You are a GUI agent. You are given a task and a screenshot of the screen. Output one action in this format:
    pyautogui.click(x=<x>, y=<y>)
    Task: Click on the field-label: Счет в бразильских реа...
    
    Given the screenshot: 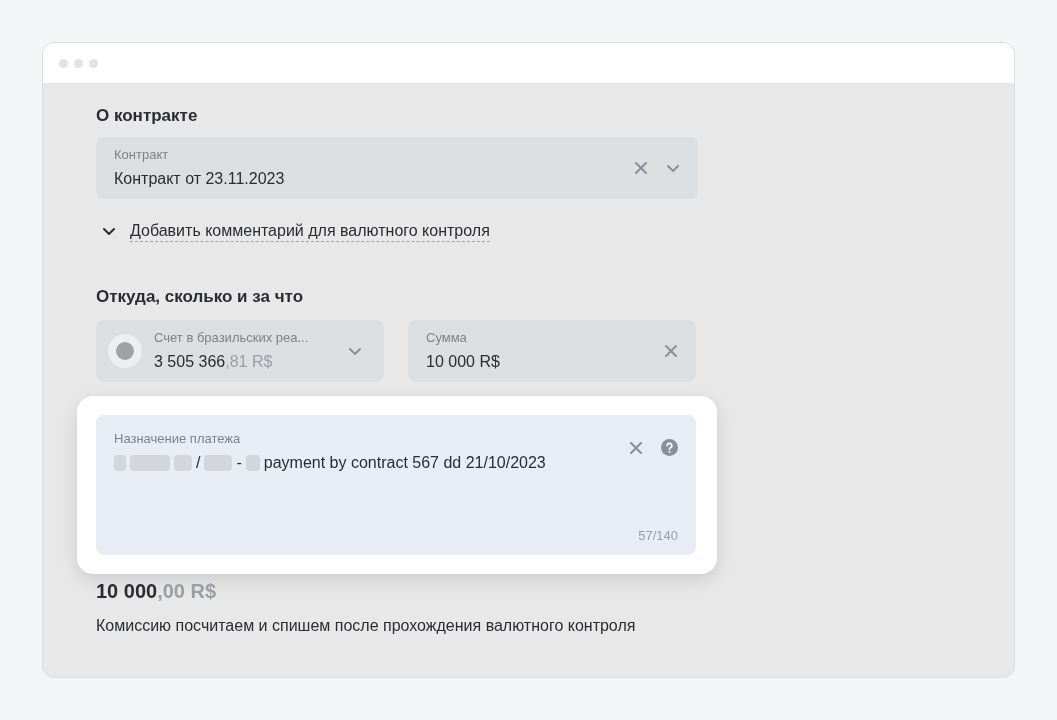 What is the action you would take?
    pyautogui.click(x=232, y=337)
    